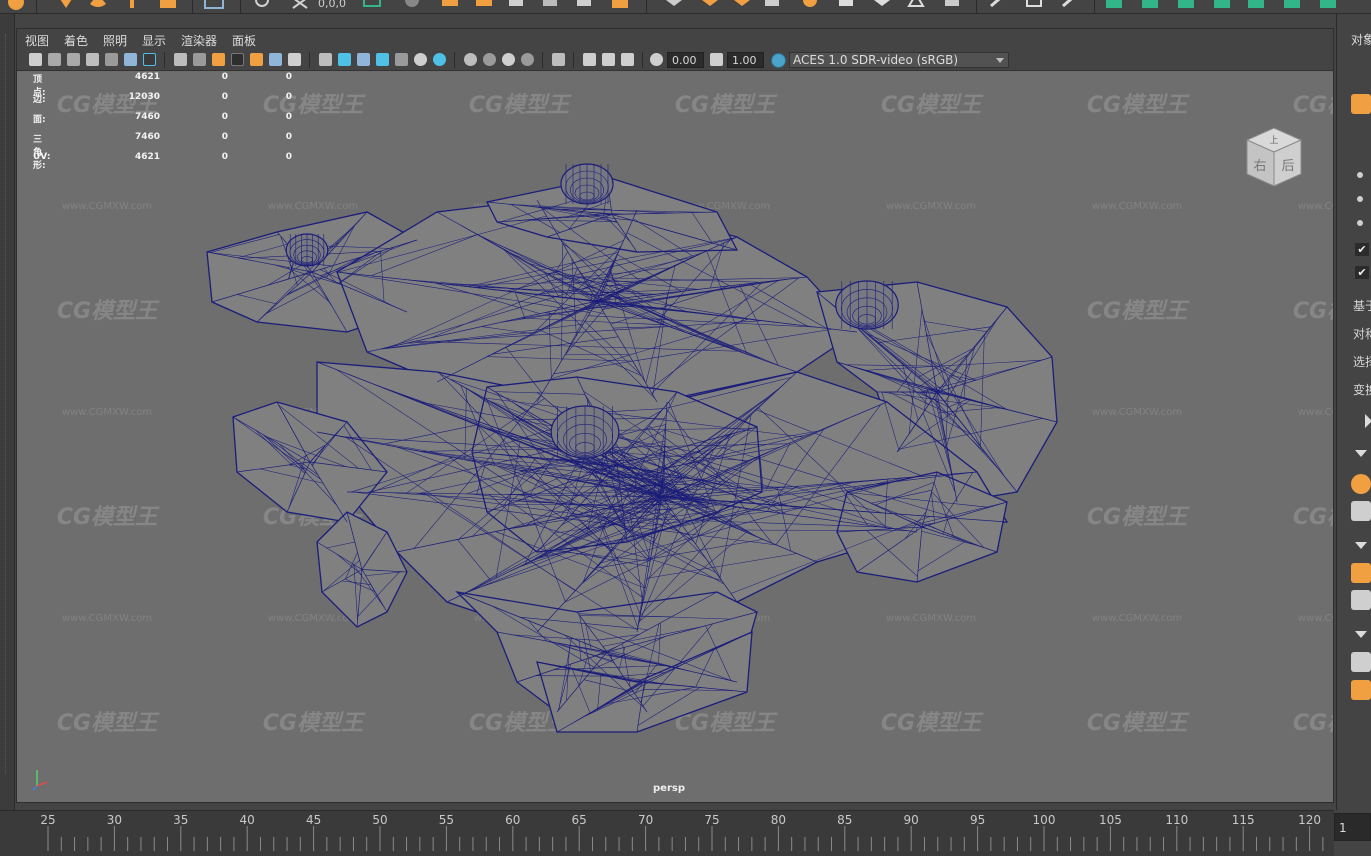 The image size is (1371, 856). Describe the element at coordinates (294, 59) in the screenshot. I see `safe-title-icon` at that location.